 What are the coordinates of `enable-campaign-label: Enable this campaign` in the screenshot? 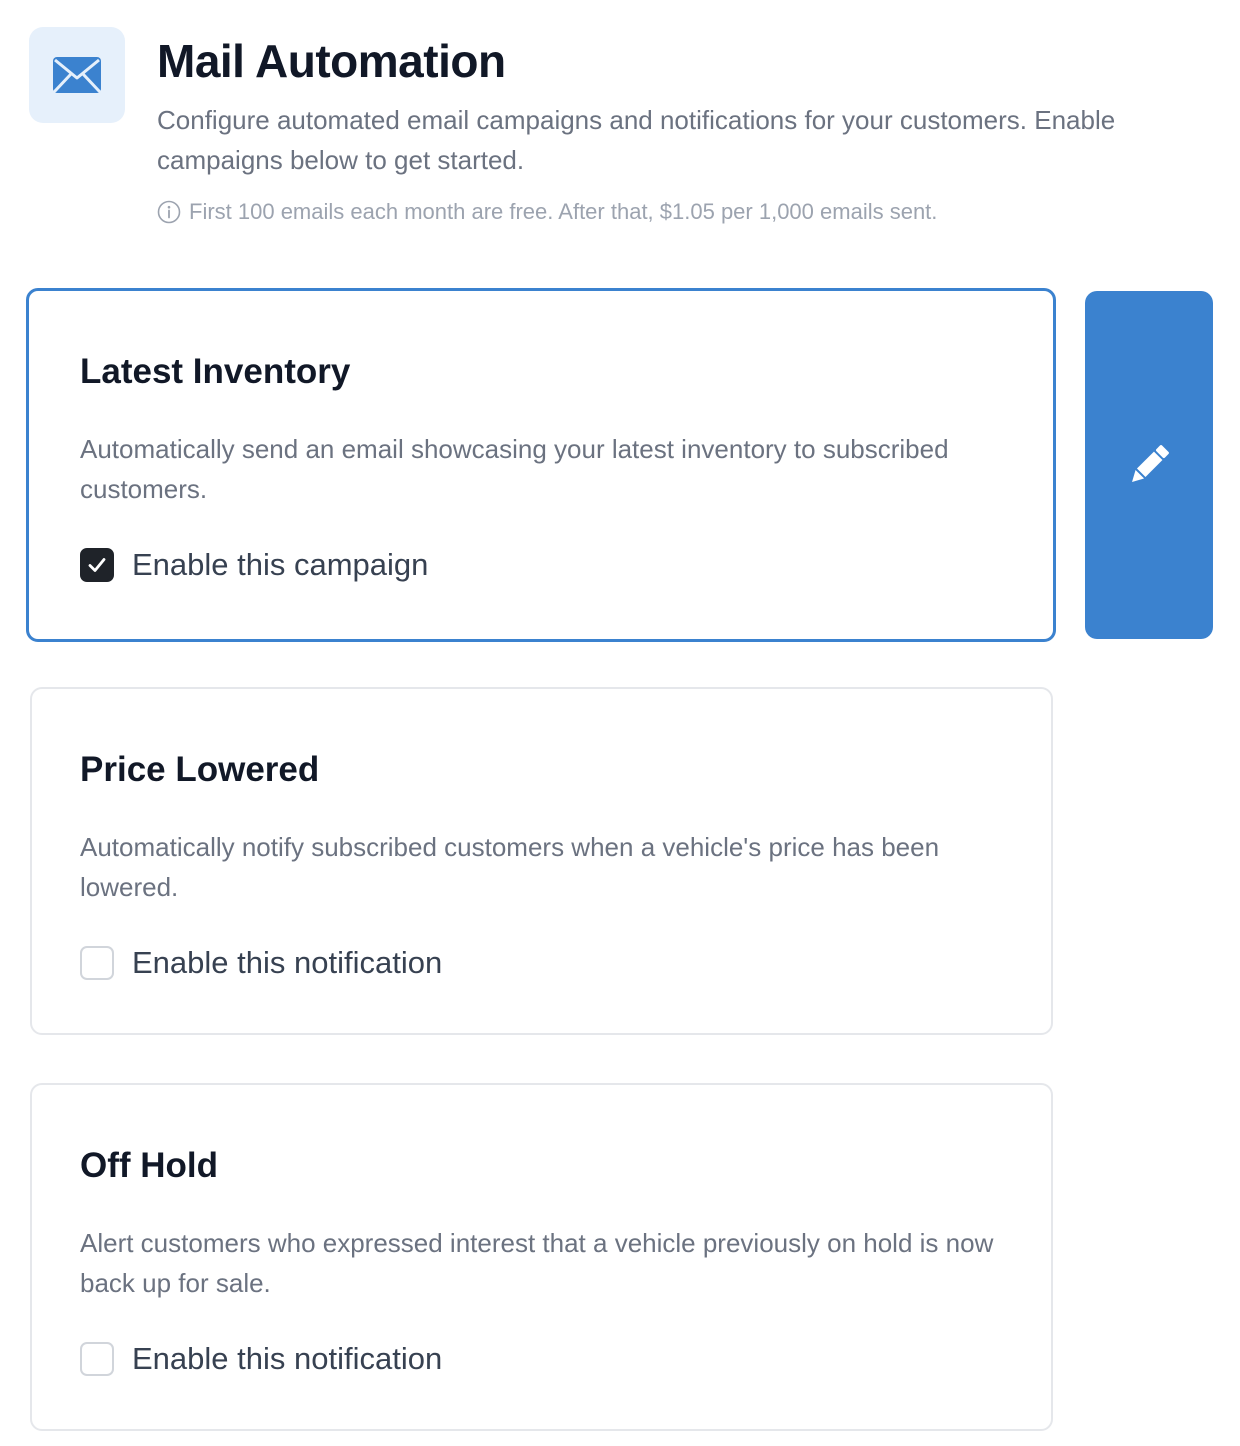 It's located at (280, 564).